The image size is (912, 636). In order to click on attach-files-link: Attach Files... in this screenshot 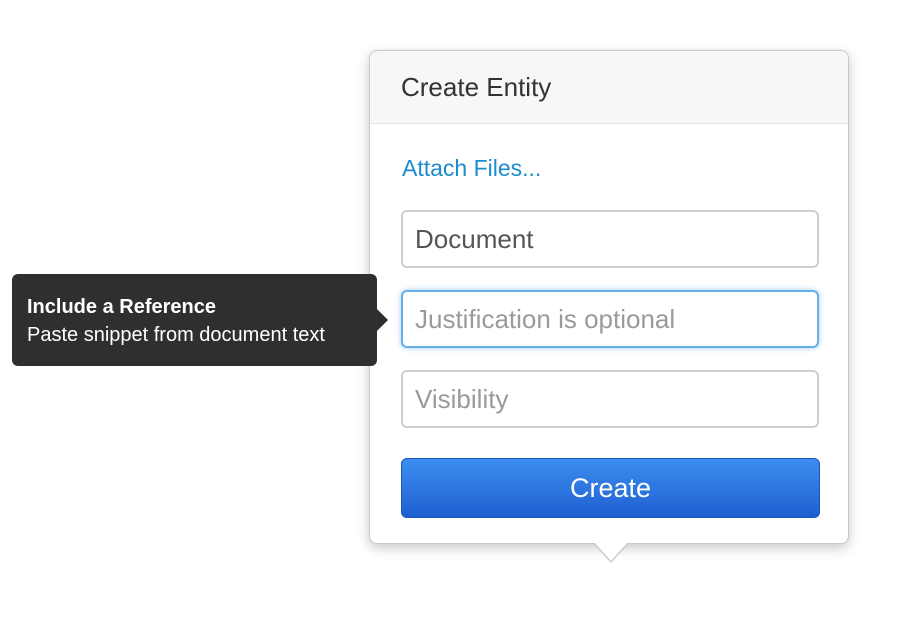, I will do `click(471, 168)`.